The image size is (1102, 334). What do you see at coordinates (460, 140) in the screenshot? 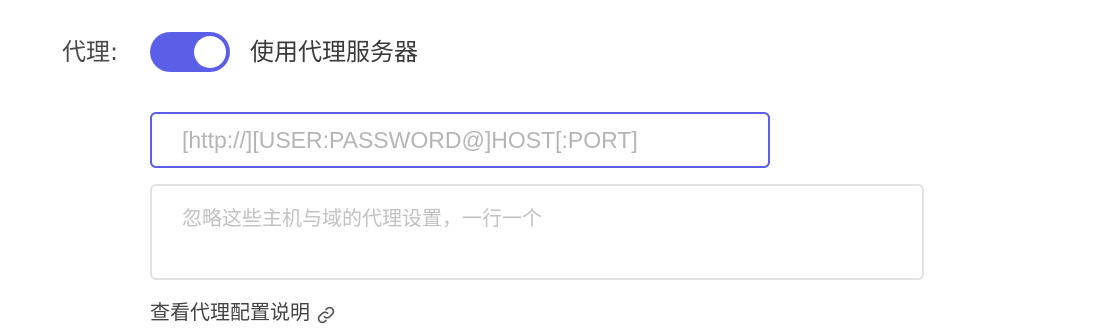
I see `proxy-server-input` at bounding box center [460, 140].